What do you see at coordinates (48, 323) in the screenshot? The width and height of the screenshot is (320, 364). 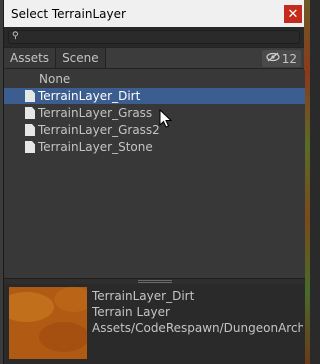 I see `terrain-texture-thumbnail` at bounding box center [48, 323].